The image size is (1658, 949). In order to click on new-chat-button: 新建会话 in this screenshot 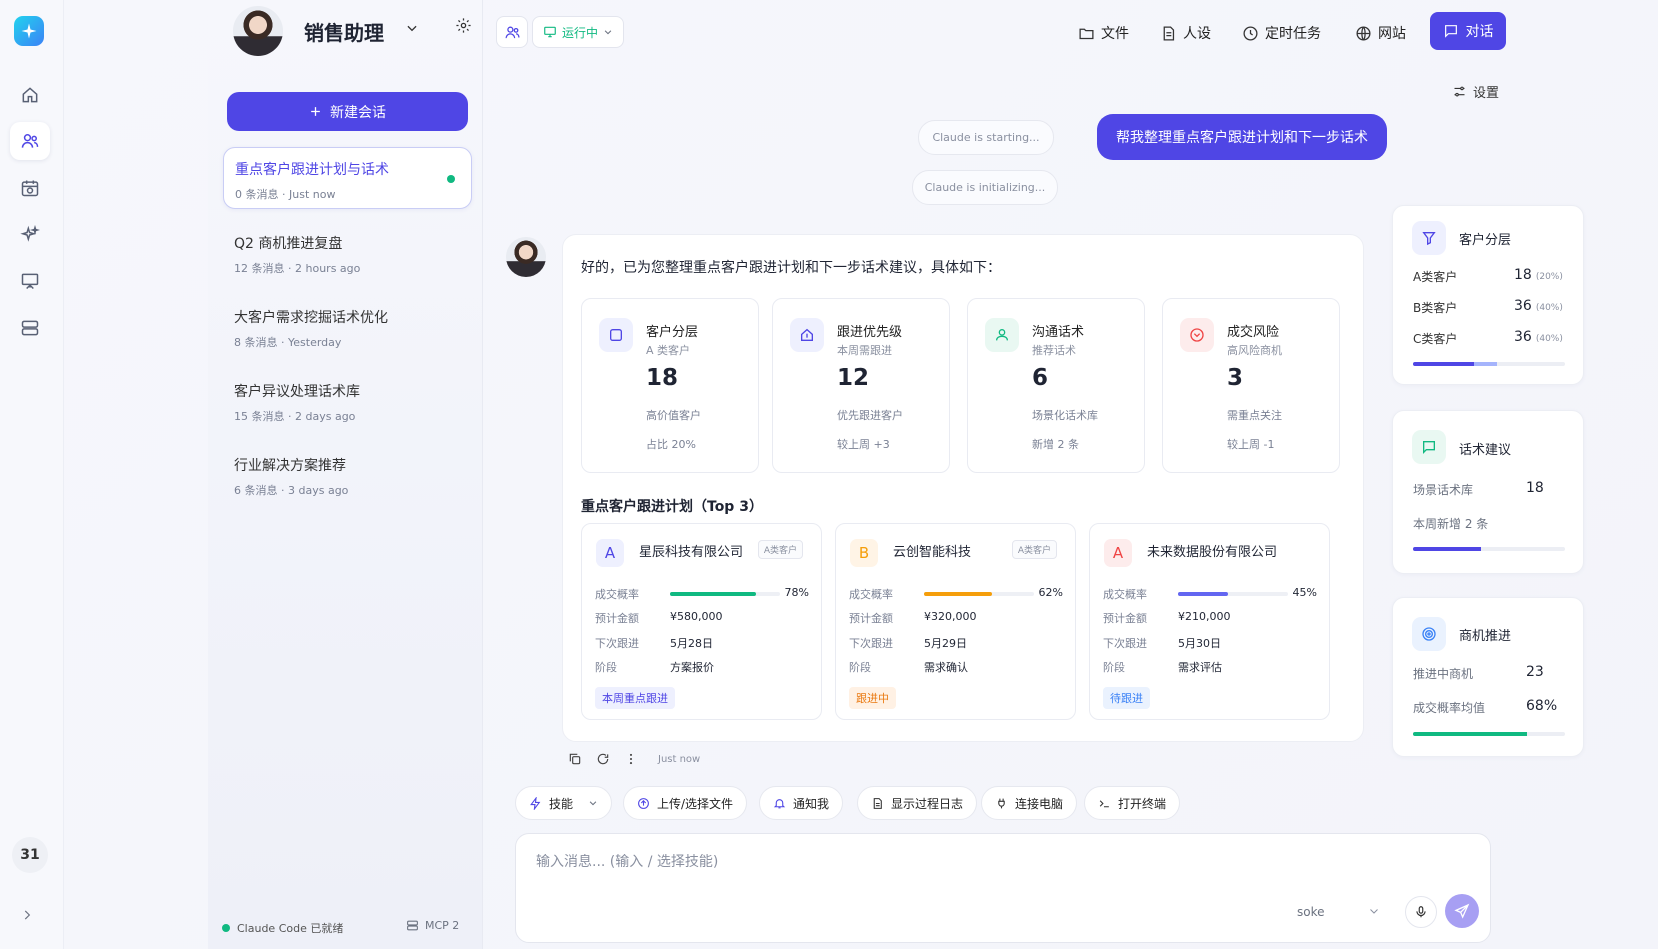, I will do `click(347, 111)`.